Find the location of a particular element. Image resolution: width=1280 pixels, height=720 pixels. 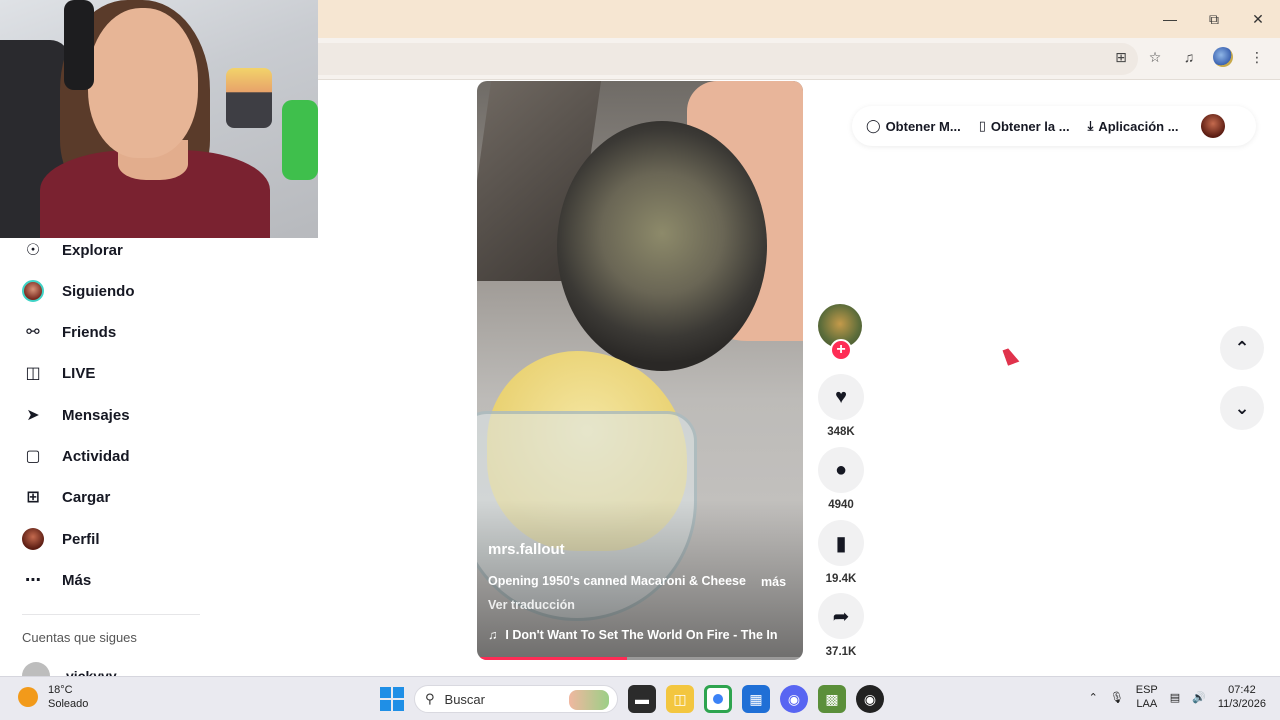

share-icon: ➦ is located at coordinates (841, 616).